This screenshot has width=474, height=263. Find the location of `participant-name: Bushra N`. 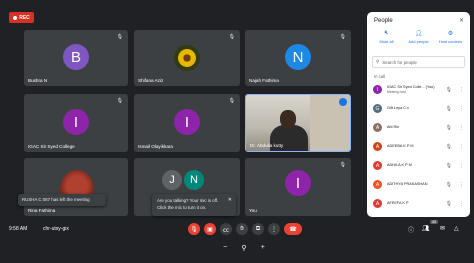

participant-name: Bushra N is located at coordinates (38, 80).